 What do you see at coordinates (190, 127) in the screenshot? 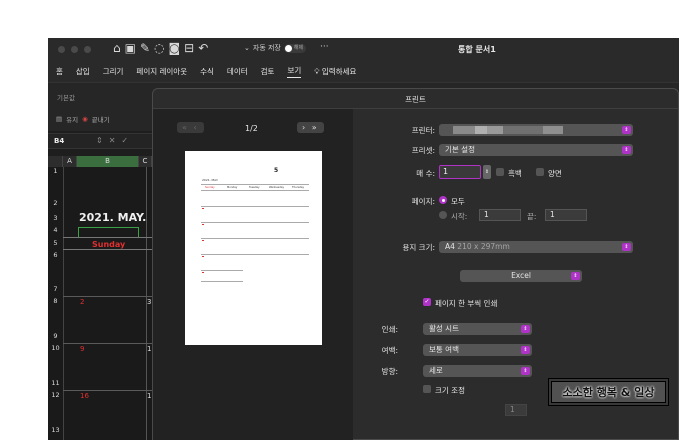
I see `previous-page-button: « ‹` at bounding box center [190, 127].